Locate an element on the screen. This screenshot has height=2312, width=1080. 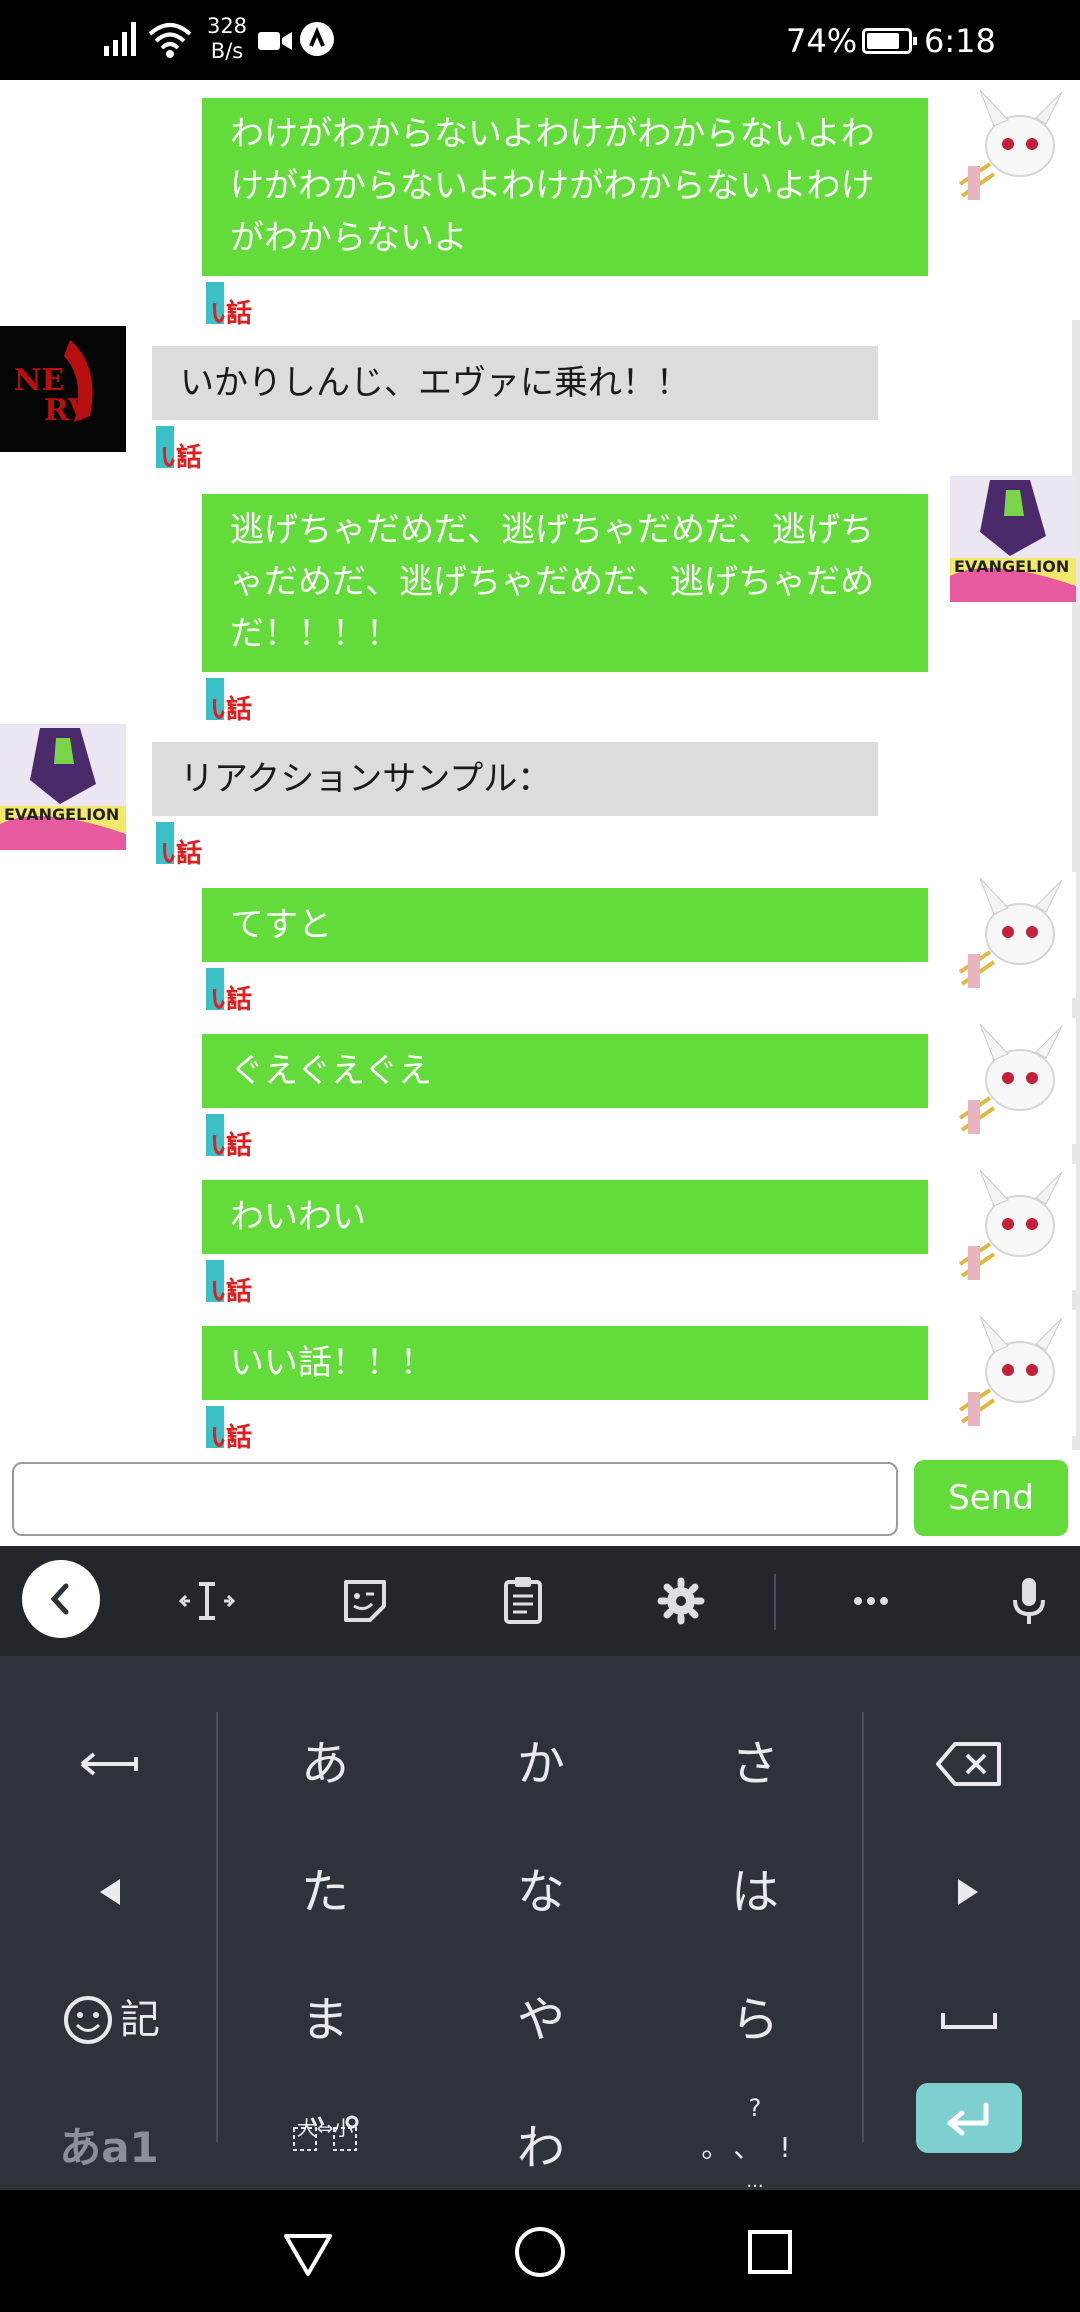
emoji-key: 記 is located at coordinates (109, 2020).